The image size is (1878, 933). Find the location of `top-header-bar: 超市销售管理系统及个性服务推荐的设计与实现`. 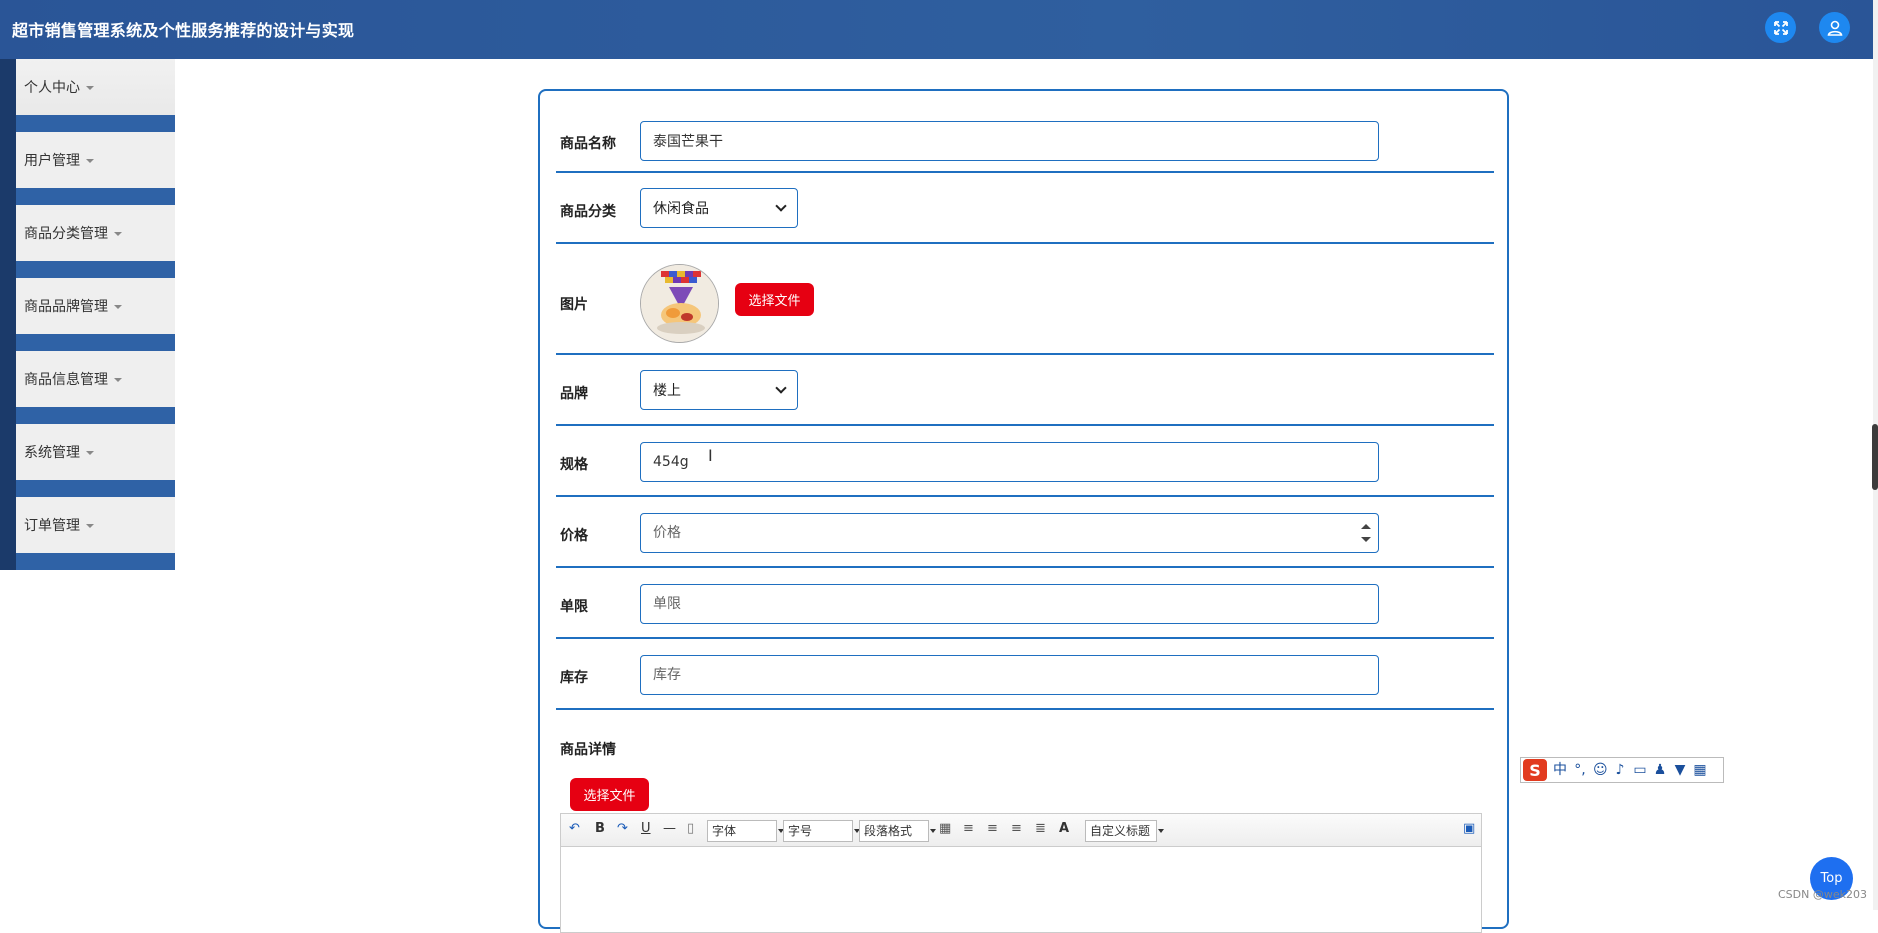

top-header-bar: 超市销售管理系统及个性服务推荐的设计与实现 is located at coordinates (936, 29).